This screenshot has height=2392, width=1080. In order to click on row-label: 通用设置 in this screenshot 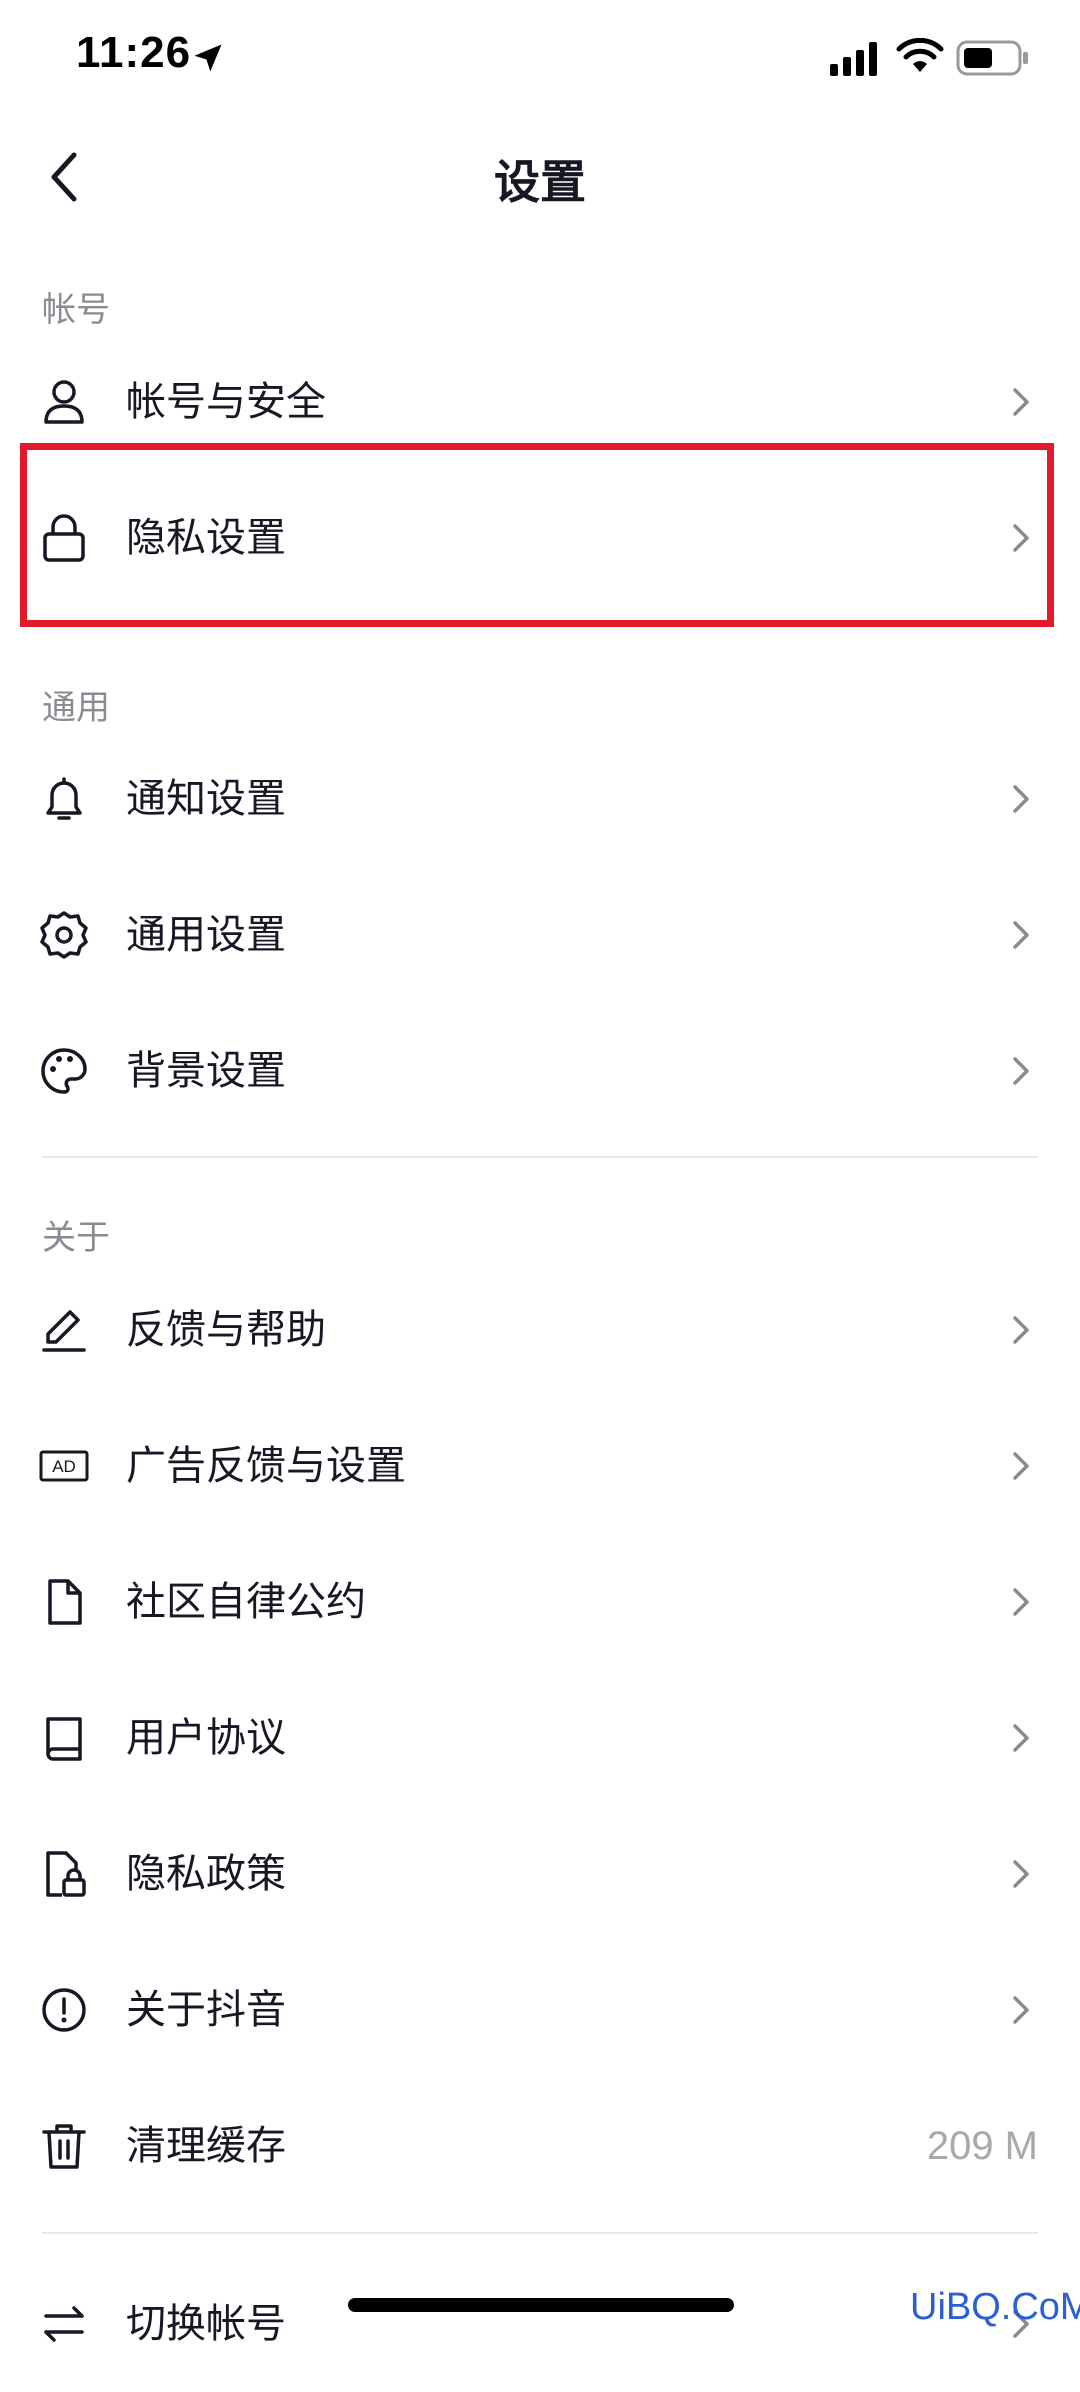, I will do `click(206, 935)`.